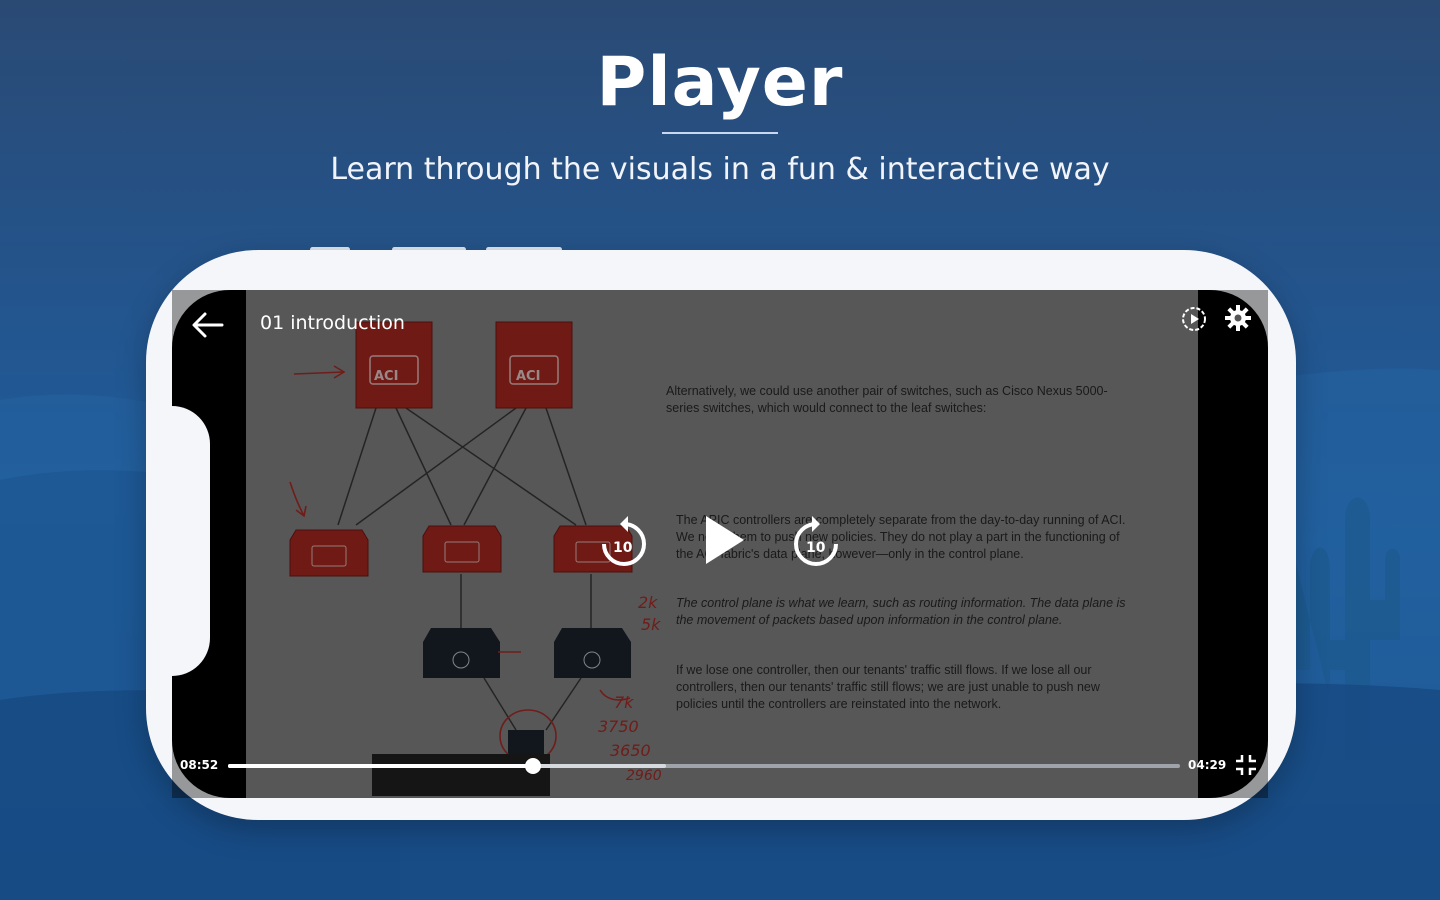 Image resolution: width=1440 pixels, height=900 pixels. Describe the element at coordinates (1246, 767) in the screenshot. I see `exit-fullscreen-icon` at that location.